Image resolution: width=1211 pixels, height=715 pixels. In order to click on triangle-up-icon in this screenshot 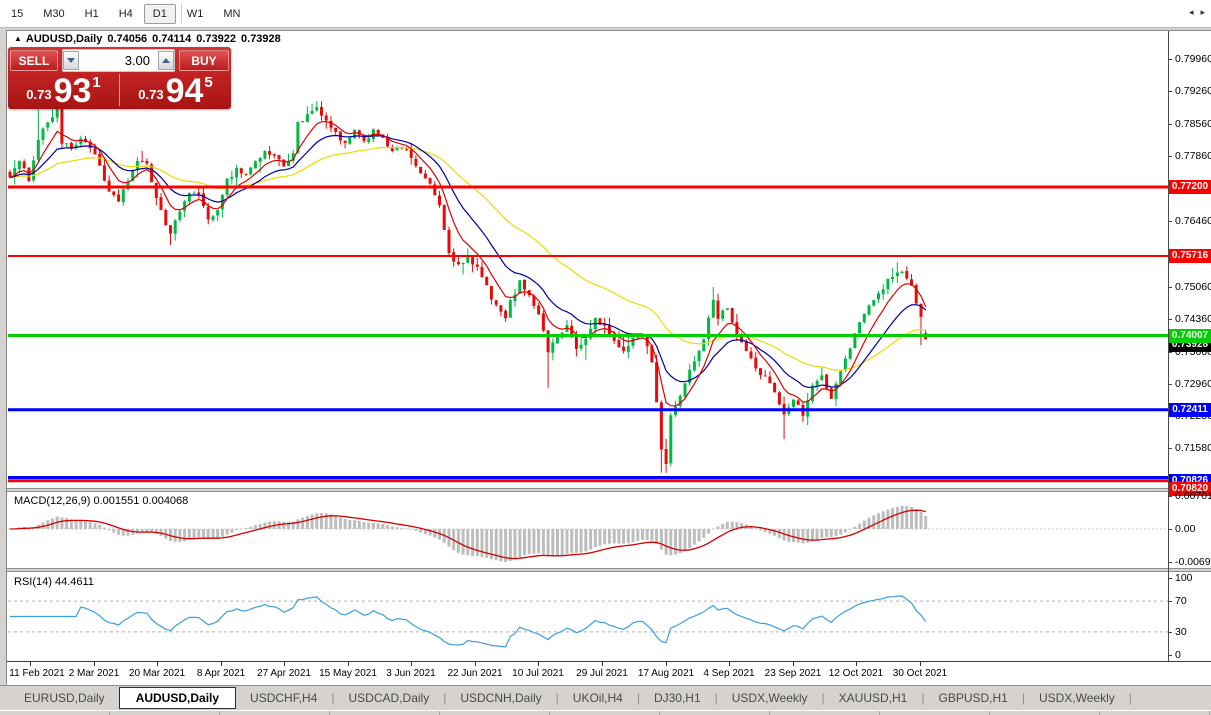, I will do `click(166, 60)`.